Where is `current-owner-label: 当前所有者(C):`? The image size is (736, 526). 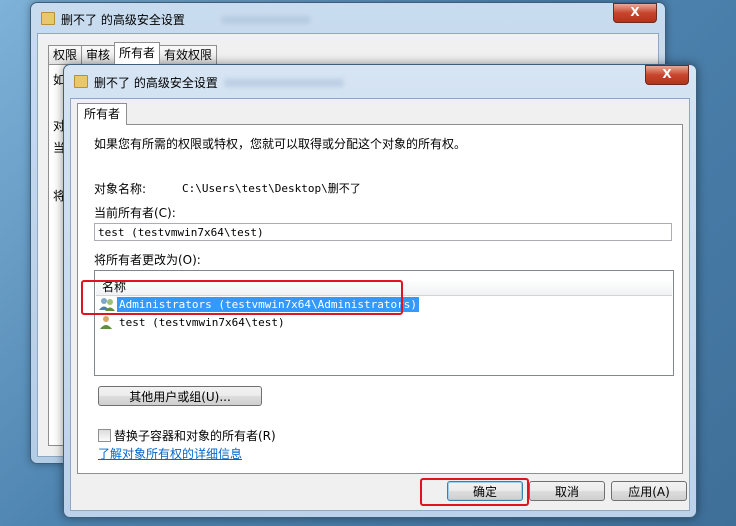
current-owner-label: 当前所有者(C): is located at coordinates (135, 213).